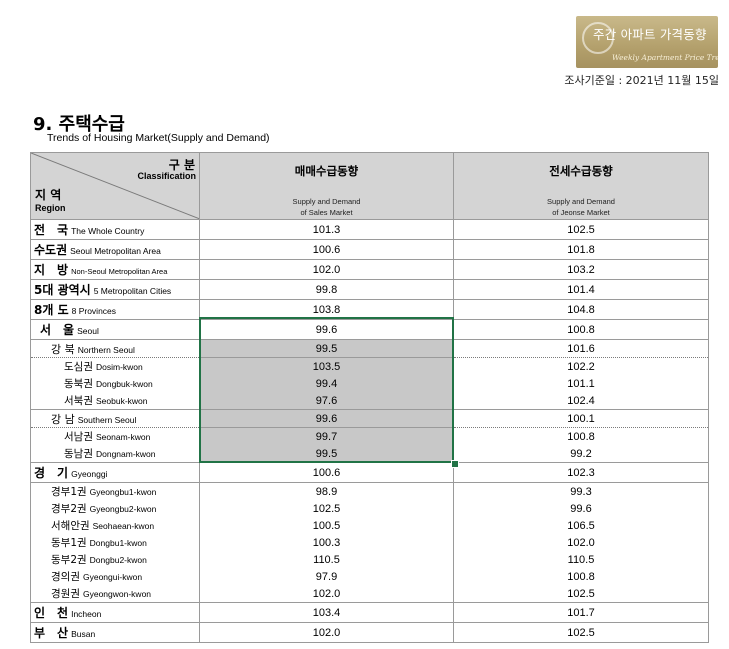 The image size is (729, 649). Describe the element at coordinates (326, 401) in the screenshot. I see `sales-cell: 97.6` at that location.